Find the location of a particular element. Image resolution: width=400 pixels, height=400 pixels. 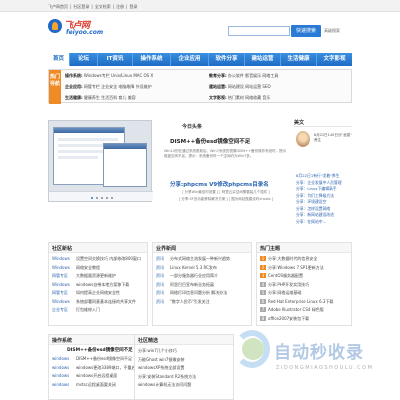

nav-item-it-news: IT资讯 is located at coordinates (115, 59).